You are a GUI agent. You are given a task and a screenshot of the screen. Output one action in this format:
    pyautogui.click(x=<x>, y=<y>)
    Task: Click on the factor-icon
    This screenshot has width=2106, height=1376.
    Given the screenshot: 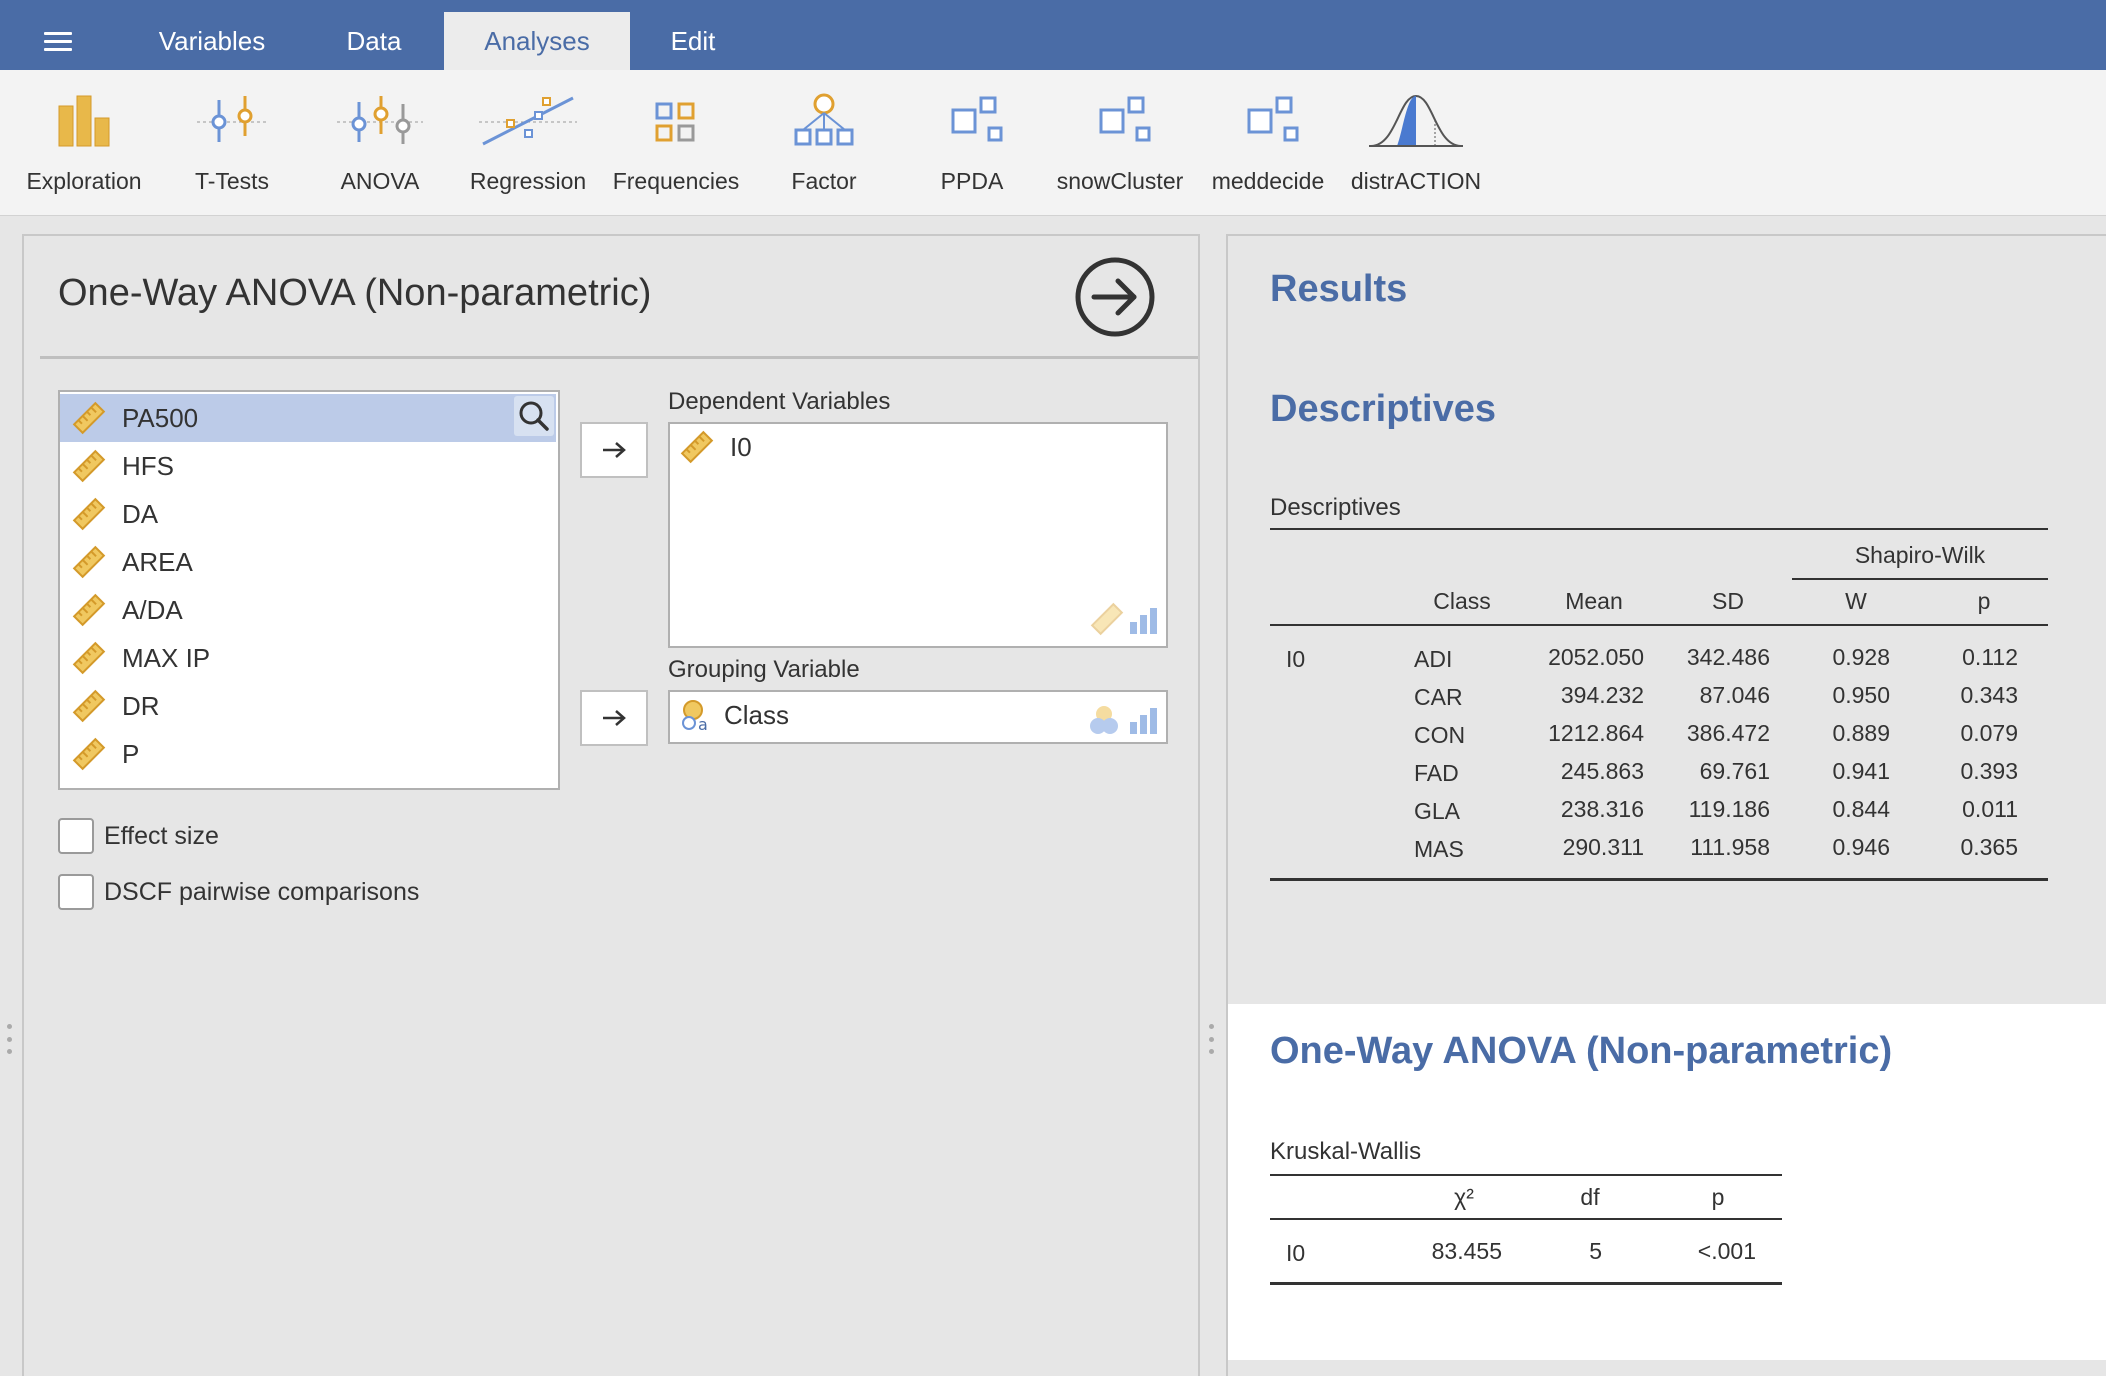 What is the action you would take?
    pyautogui.click(x=824, y=119)
    